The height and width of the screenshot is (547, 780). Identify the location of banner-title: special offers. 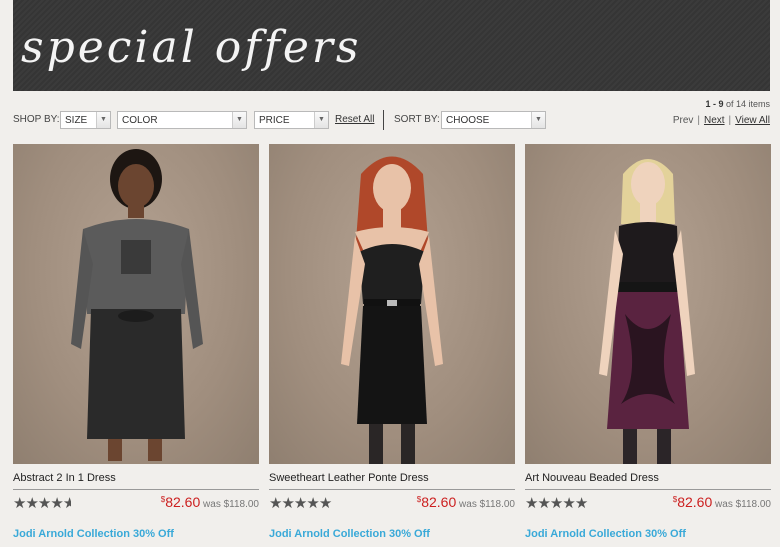
(191, 47).